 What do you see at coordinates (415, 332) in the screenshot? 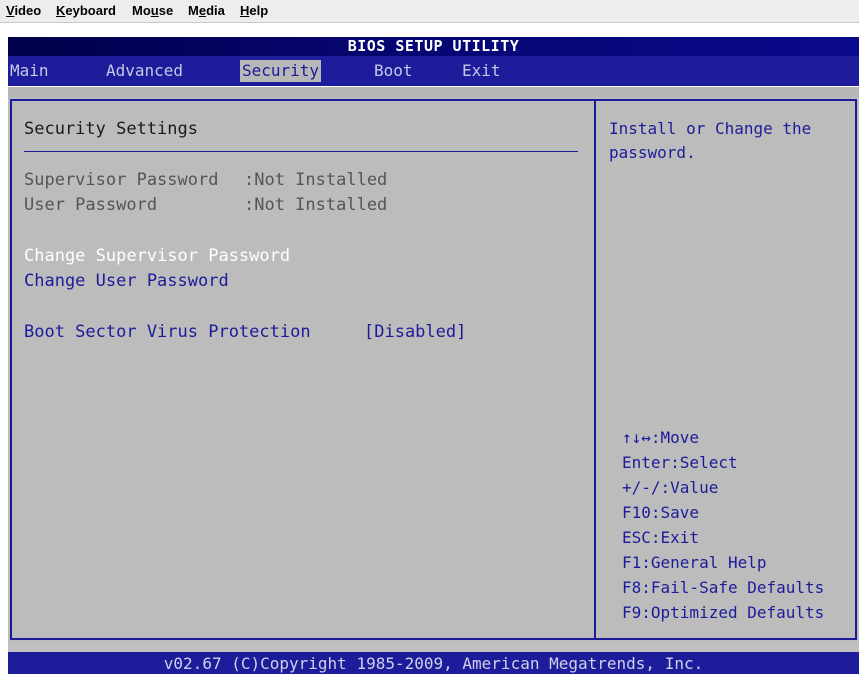
I see `boot-sector-virus-protection-value: [Disabled]` at bounding box center [415, 332].